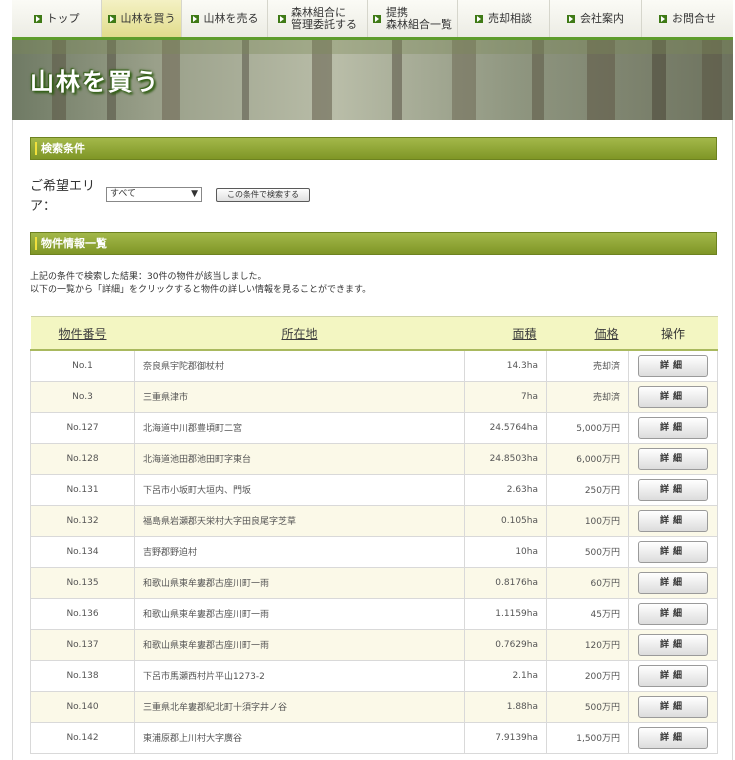 Image resolution: width=735 pixels, height=760 pixels. Describe the element at coordinates (63, 196) in the screenshot. I see `area-label: ご希望エリア：` at that location.